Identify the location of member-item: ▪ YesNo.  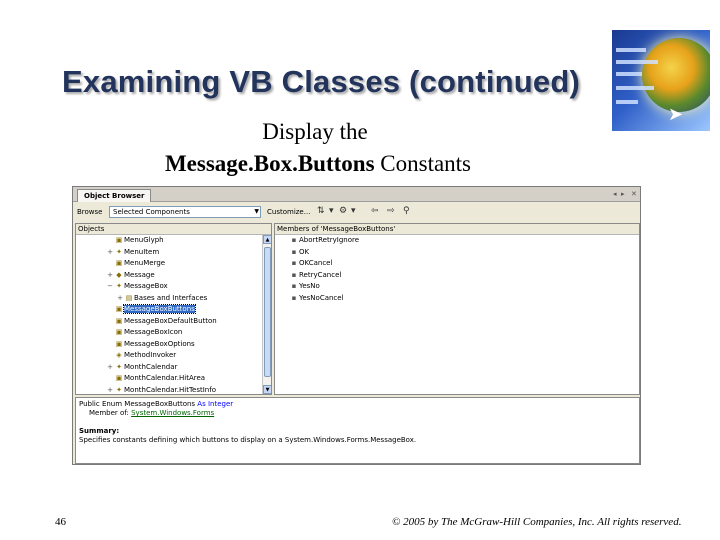
(464, 287).